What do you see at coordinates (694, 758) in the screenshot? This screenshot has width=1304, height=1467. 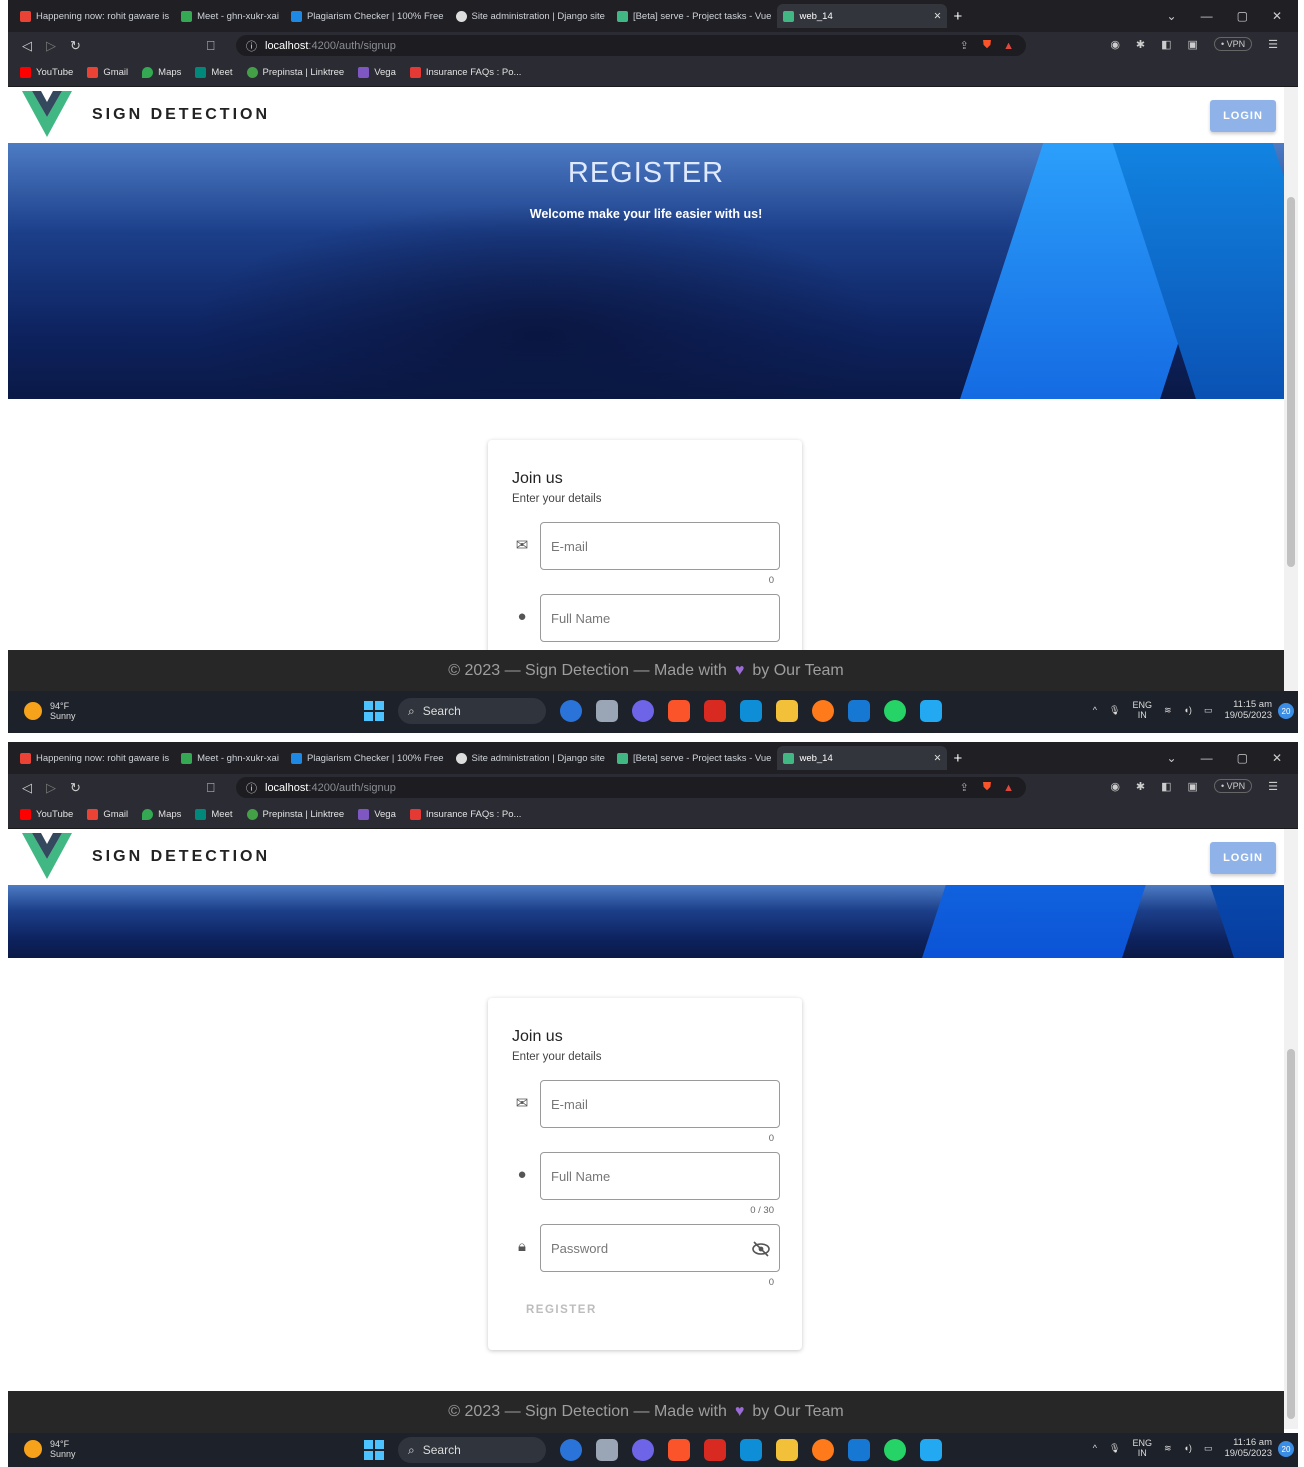 I see `browser-tab: [Beta] serve - Project tasks - Vue` at bounding box center [694, 758].